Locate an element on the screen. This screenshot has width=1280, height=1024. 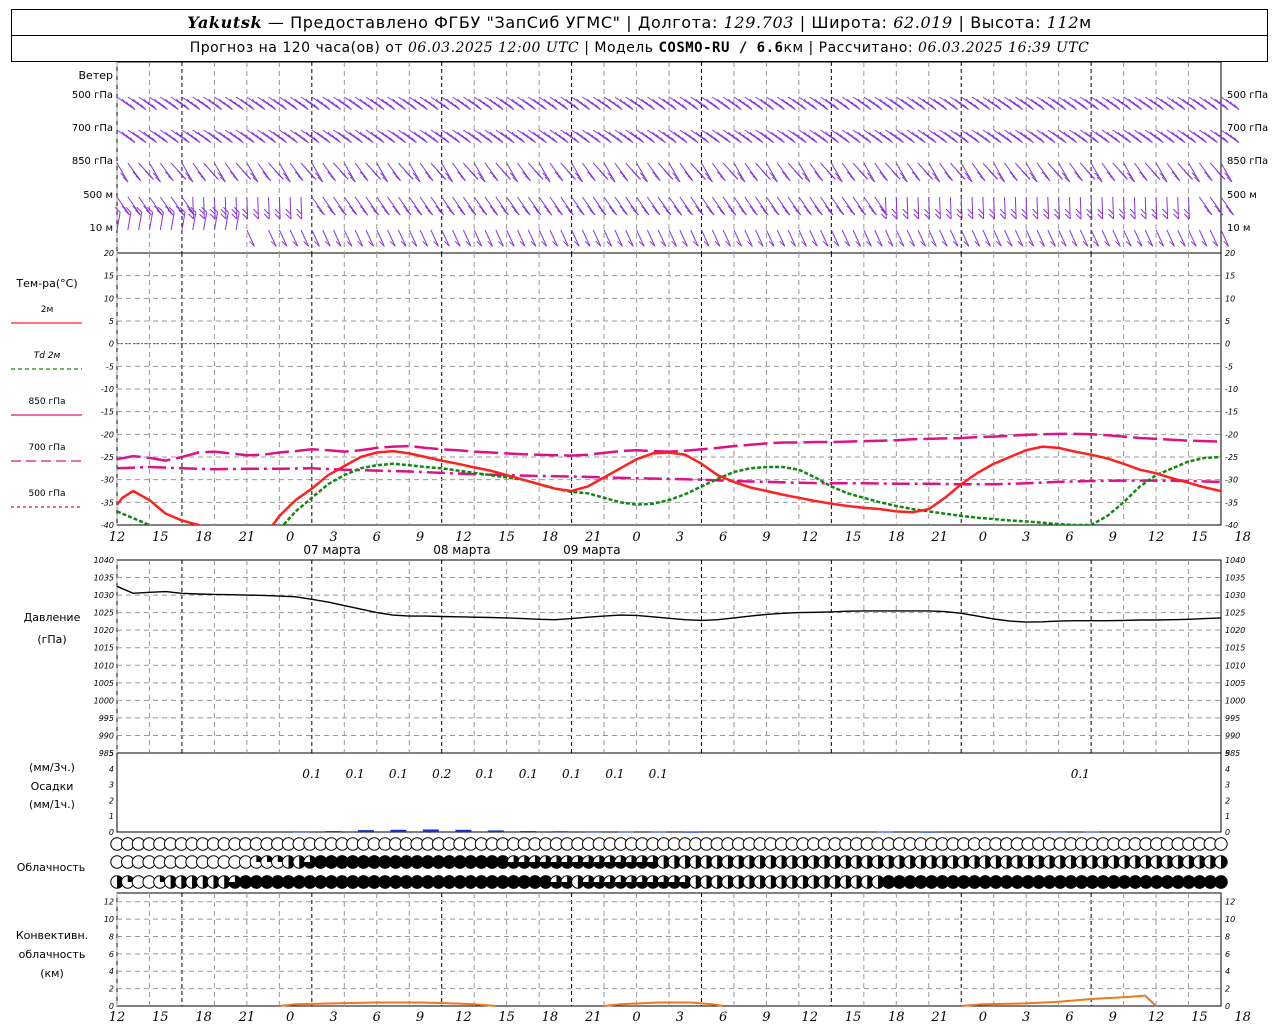
temp-tick-label: 20 is located at coordinates (109, 253).